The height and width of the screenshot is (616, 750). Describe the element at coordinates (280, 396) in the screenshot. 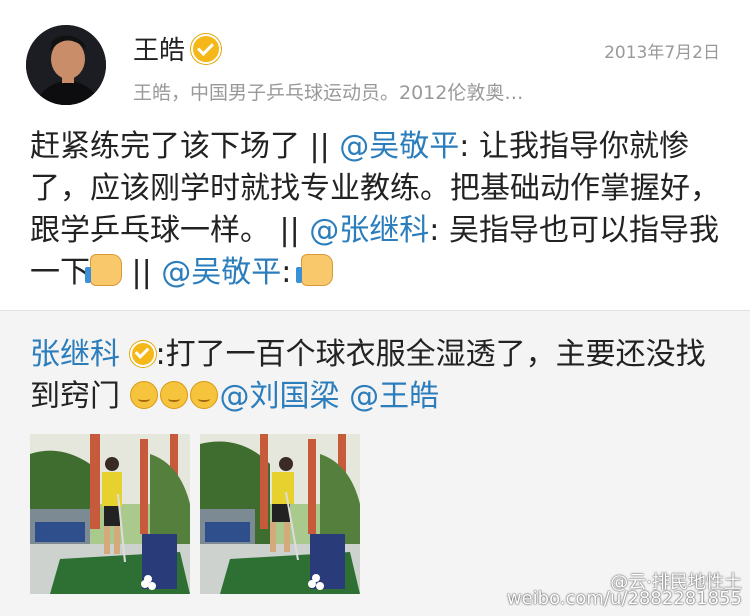

I see `mention-link: @刘国梁` at that location.